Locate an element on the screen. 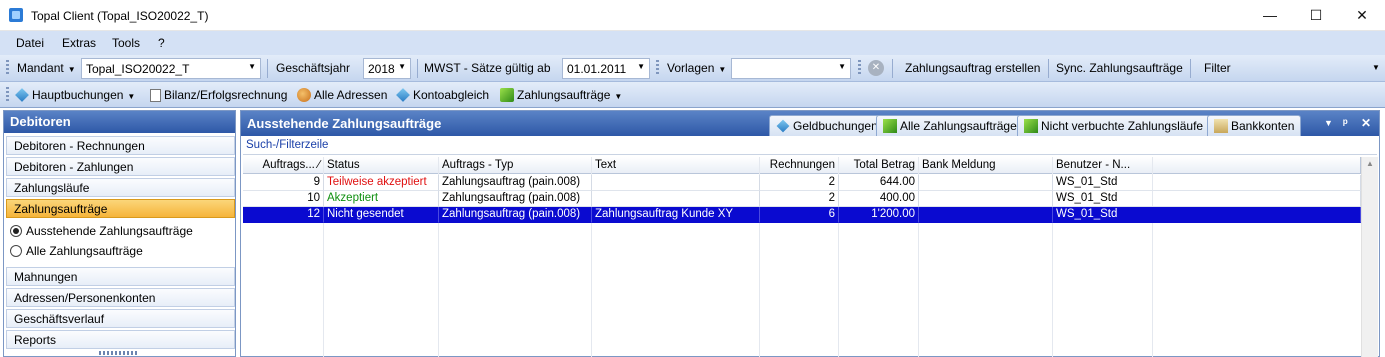  sidebar-item-zahlungslaeufe: Zahlungsläufe is located at coordinates (120, 187).